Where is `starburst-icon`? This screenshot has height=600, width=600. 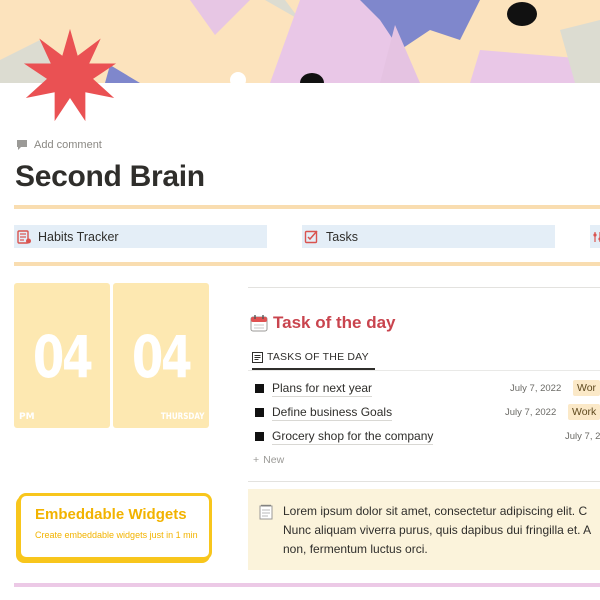 starburst-icon is located at coordinates (70, 75).